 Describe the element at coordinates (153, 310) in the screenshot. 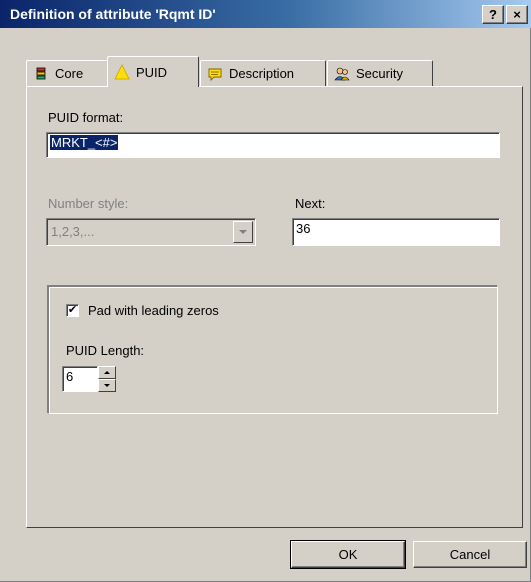

I see `pad-leading-zeros-label: Pad with leading zeros` at that location.